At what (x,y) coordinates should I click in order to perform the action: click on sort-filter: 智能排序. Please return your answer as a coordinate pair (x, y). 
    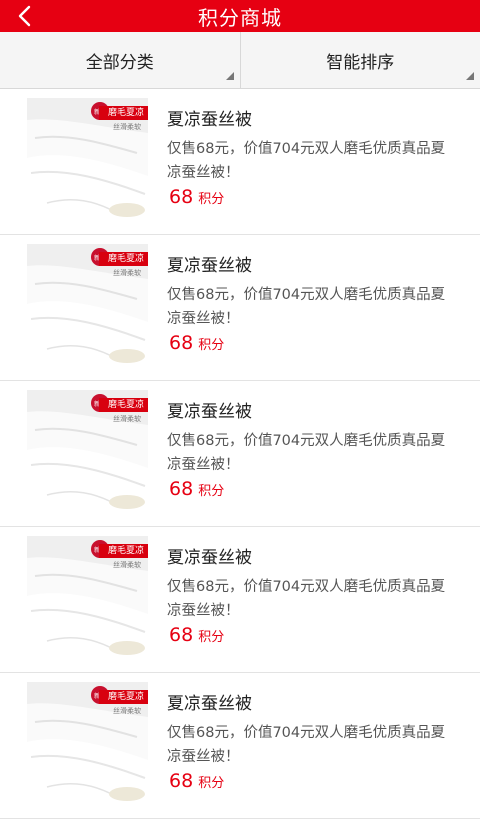
    Looking at the image, I should click on (360, 60).